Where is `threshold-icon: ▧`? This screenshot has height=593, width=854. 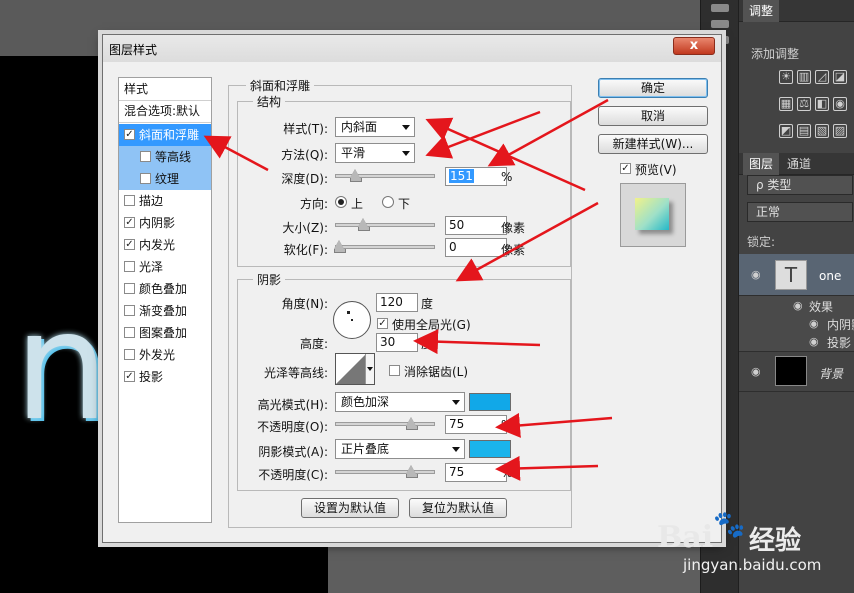
threshold-icon: ▧ is located at coordinates (822, 131).